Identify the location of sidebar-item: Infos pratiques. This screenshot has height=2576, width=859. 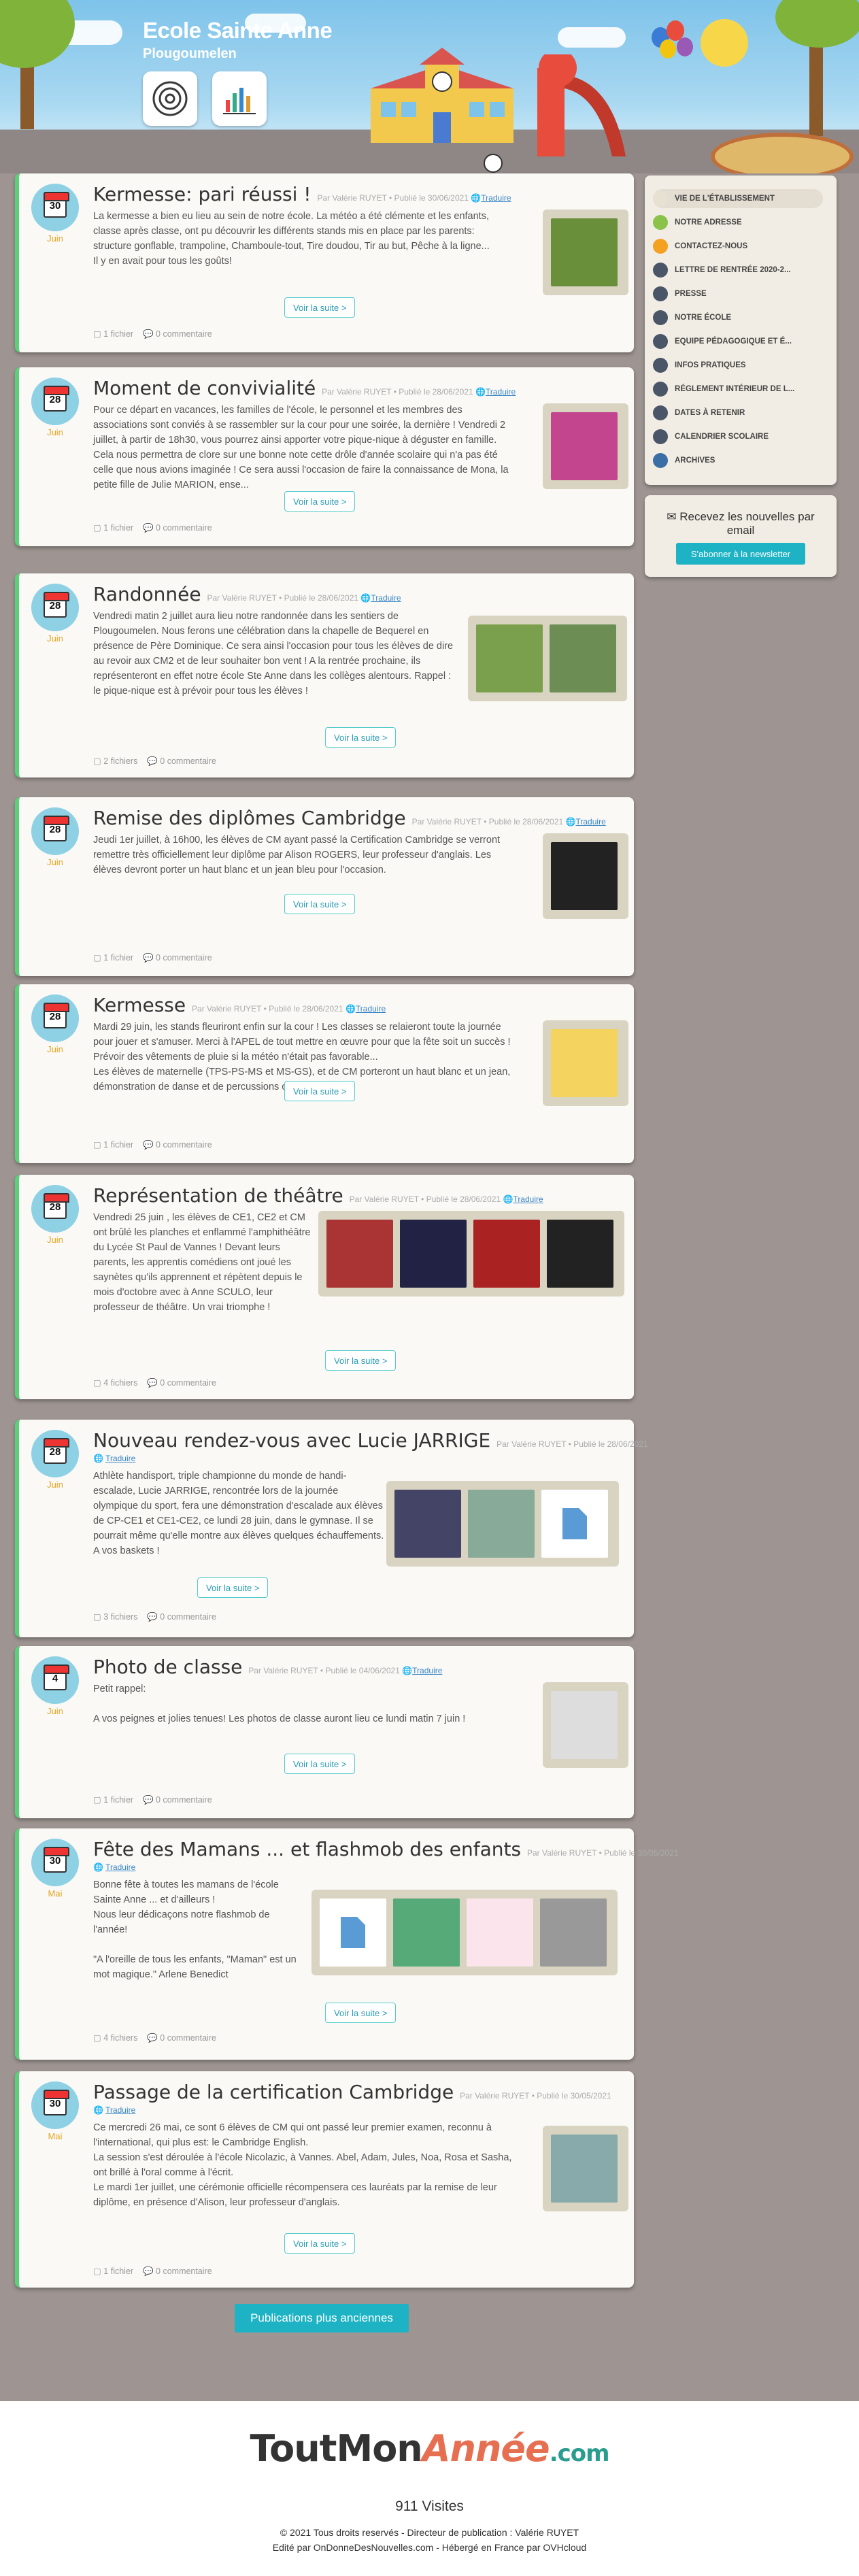
(738, 365).